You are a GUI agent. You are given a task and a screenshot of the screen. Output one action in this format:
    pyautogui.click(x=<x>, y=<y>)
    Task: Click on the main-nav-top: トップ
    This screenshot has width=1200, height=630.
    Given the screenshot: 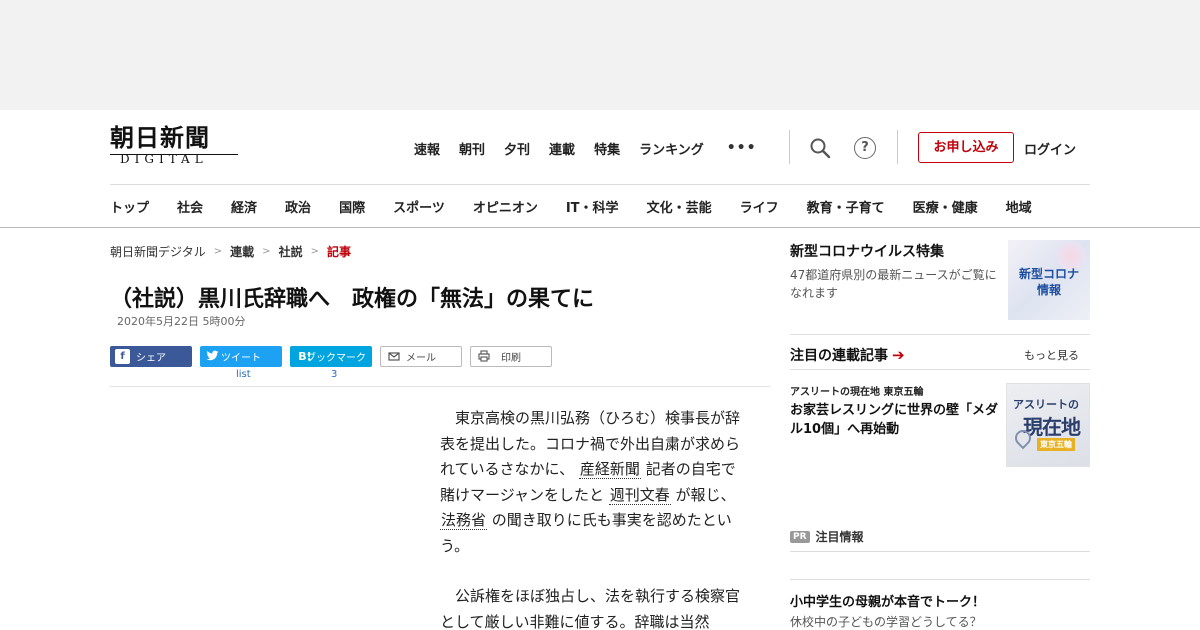 What is the action you would take?
    pyautogui.click(x=129, y=206)
    